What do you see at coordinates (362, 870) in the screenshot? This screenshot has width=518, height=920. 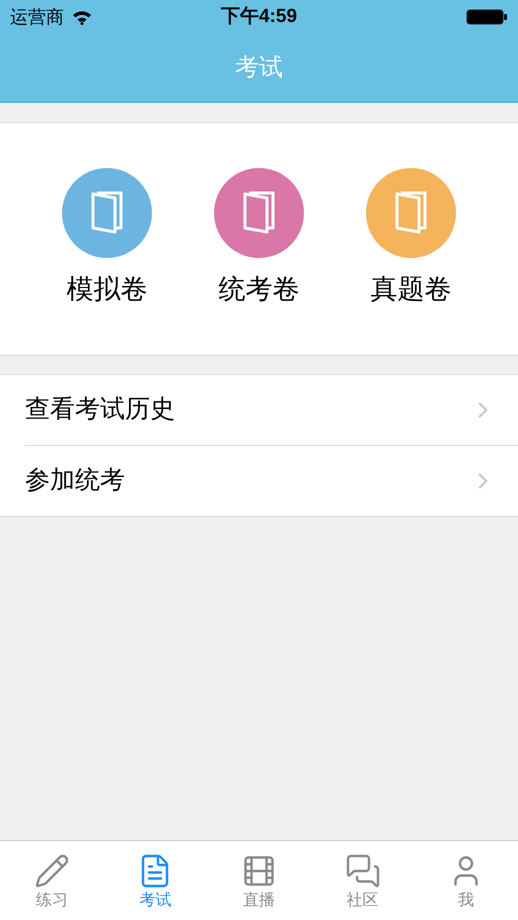 I see `chat-icon` at bounding box center [362, 870].